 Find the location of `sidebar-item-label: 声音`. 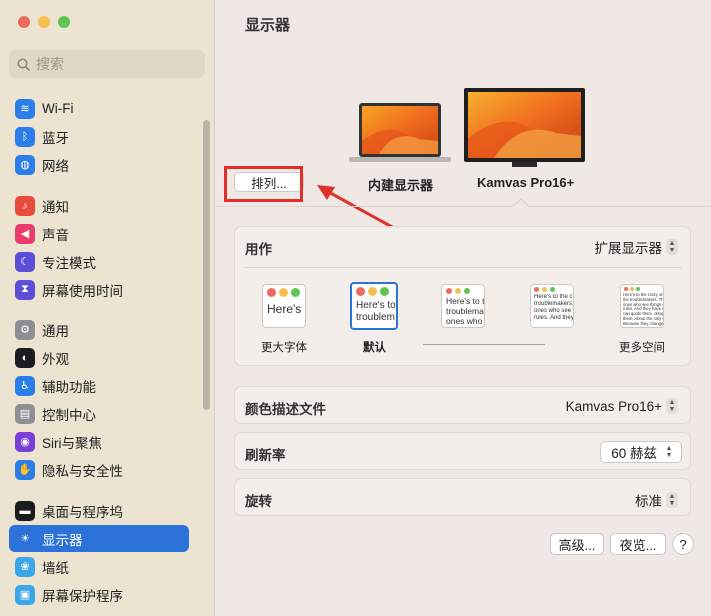

sidebar-item-label: 声音 is located at coordinates (55, 235).